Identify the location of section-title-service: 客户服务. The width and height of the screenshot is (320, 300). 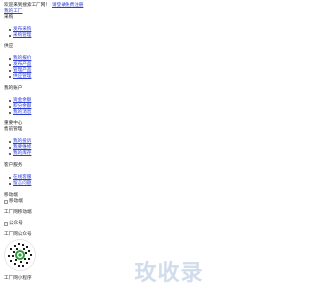
(13, 165).